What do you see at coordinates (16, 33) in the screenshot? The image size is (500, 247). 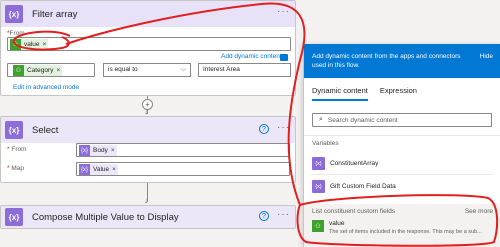 I see `from-label: *From` at bounding box center [16, 33].